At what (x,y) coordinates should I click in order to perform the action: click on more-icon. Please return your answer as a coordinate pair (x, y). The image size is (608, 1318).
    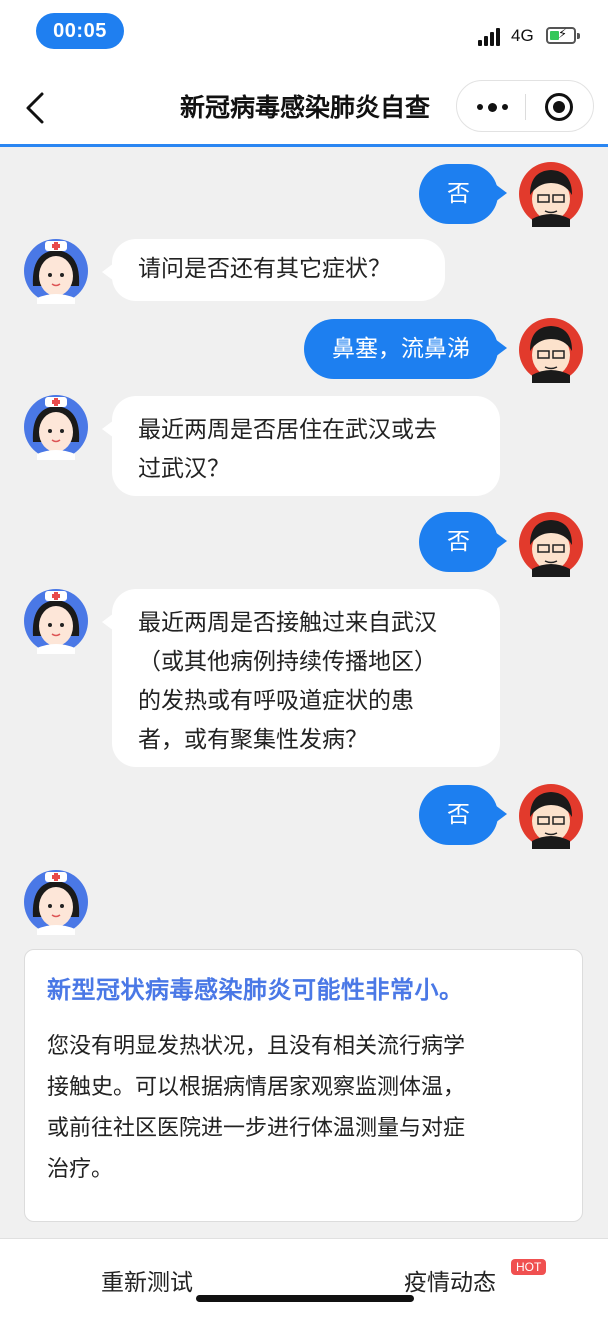
    Looking at the image, I should click on (492, 107).